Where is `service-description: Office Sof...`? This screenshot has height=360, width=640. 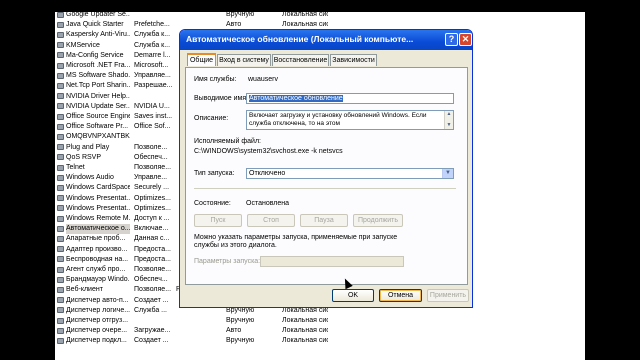 service-description: Office Sof... is located at coordinates (152, 127).